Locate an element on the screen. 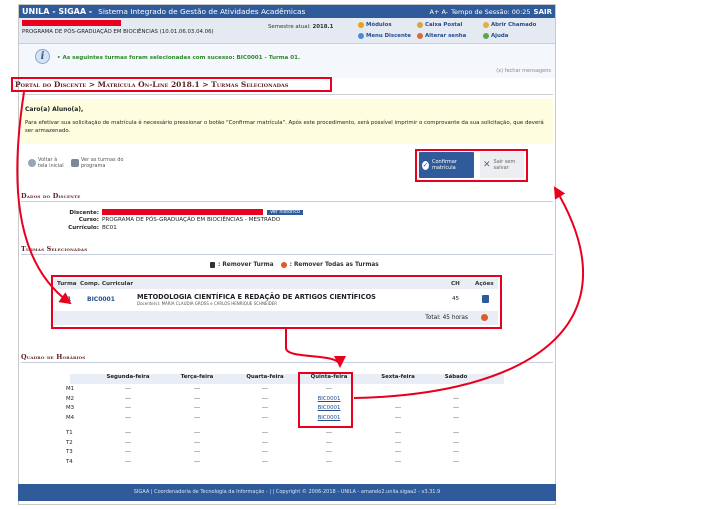 The height and width of the screenshot is (509, 706). time-slot-label: T1 is located at coordinates (69, 433).